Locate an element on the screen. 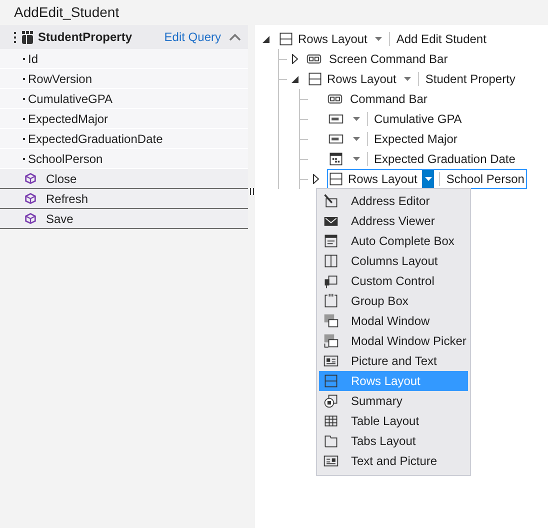 The width and height of the screenshot is (548, 528). property-item: RowVersion is located at coordinates (124, 79).